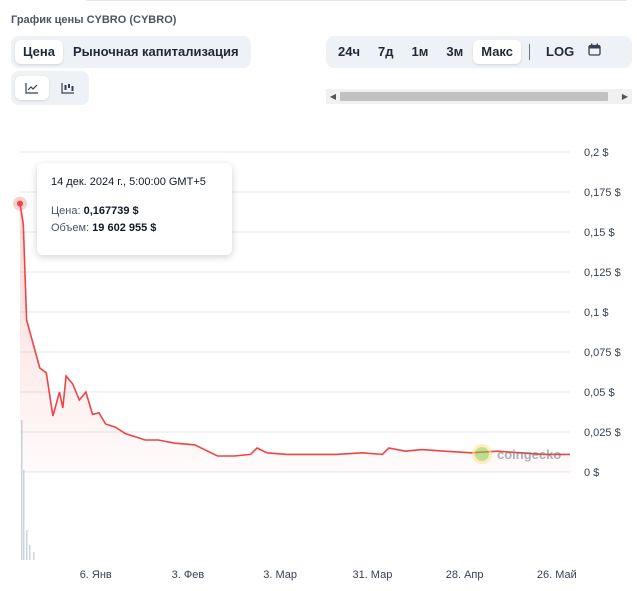 This screenshot has height=591, width=637. What do you see at coordinates (557, 575) in the screenshot?
I see `x-tick-label: 26. Май` at bounding box center [557, 575].